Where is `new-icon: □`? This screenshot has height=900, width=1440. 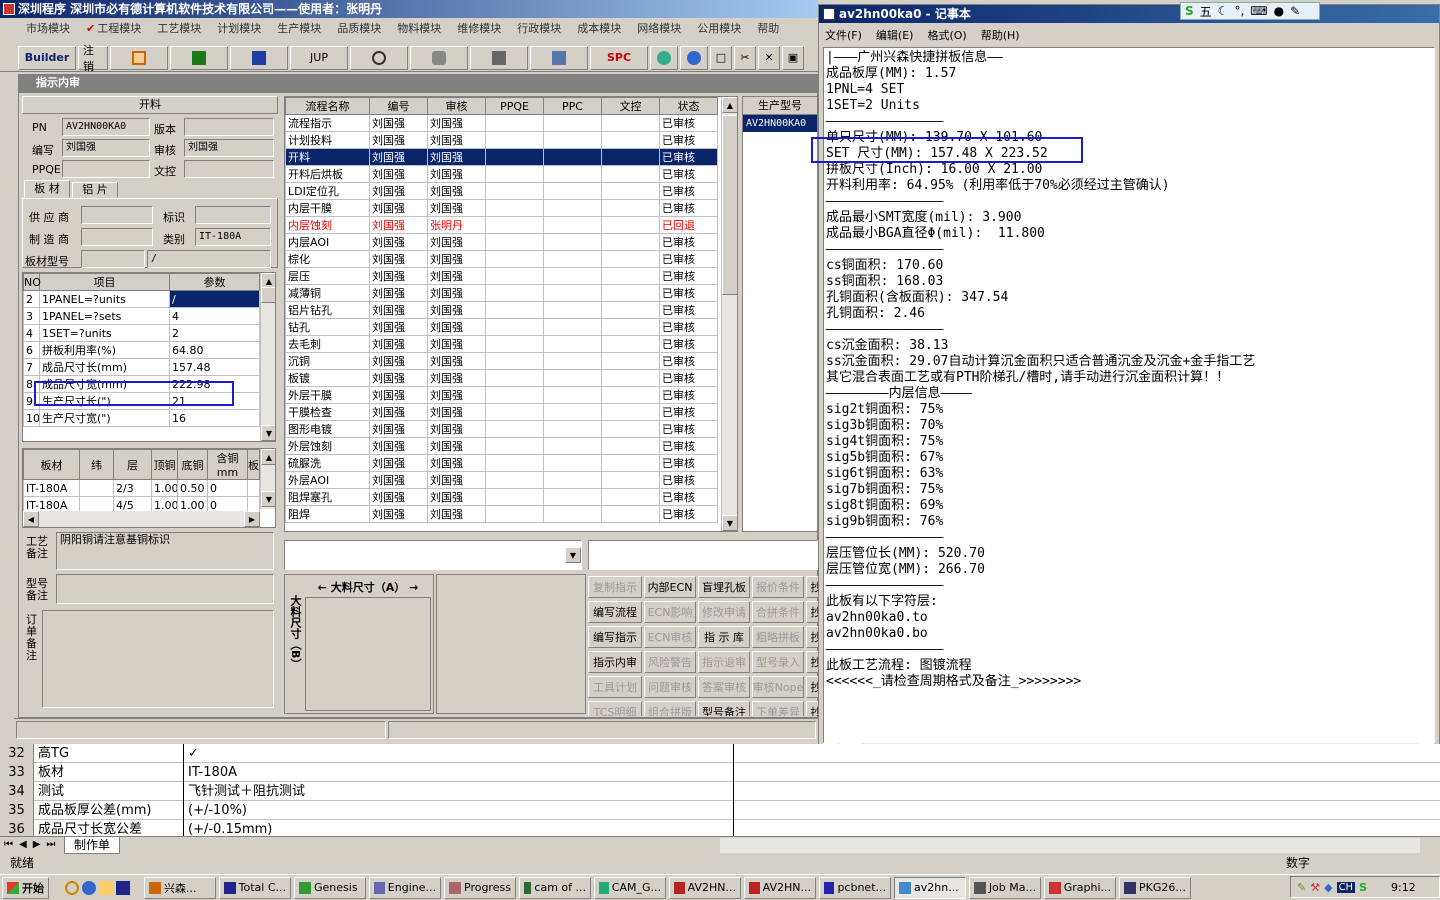 new-icon: □ is located at coordinates (721, 57).